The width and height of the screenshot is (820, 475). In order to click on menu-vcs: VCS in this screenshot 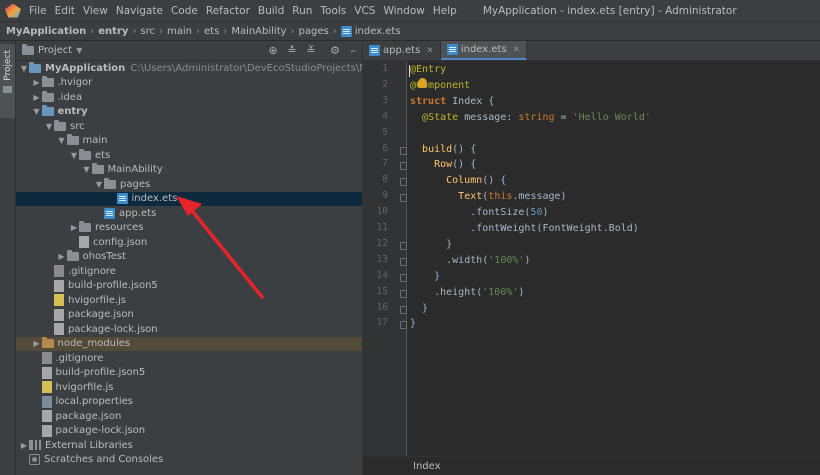, I will do `click(364, 11)`.